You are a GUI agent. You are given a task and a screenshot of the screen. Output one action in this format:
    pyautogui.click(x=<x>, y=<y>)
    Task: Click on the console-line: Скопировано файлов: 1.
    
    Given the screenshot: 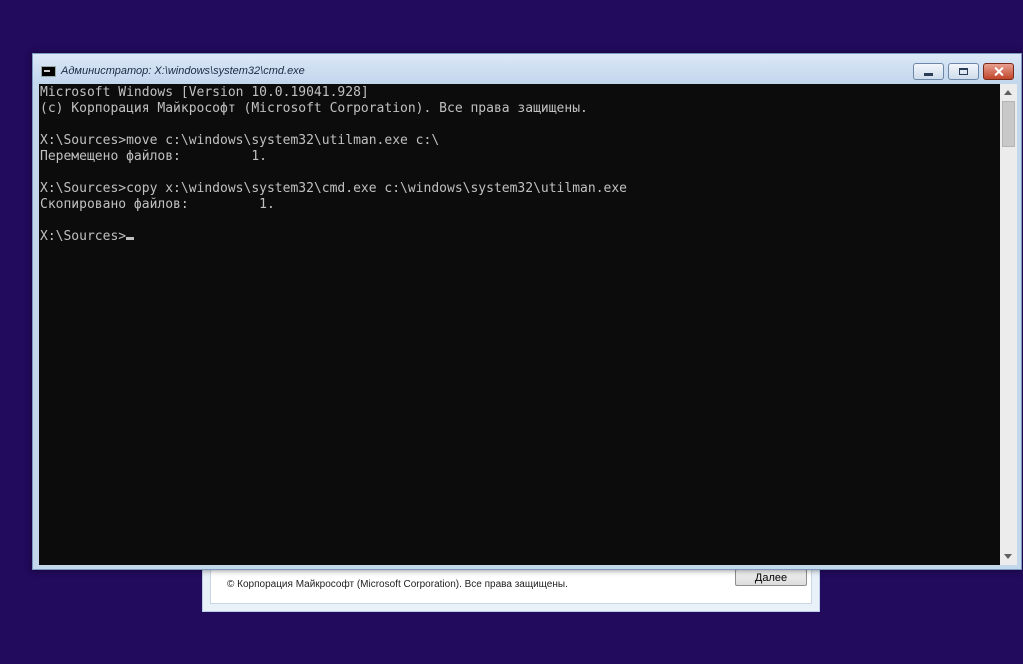 What is the action you would take?
    pyautogui.click(x=157, y=204)
    